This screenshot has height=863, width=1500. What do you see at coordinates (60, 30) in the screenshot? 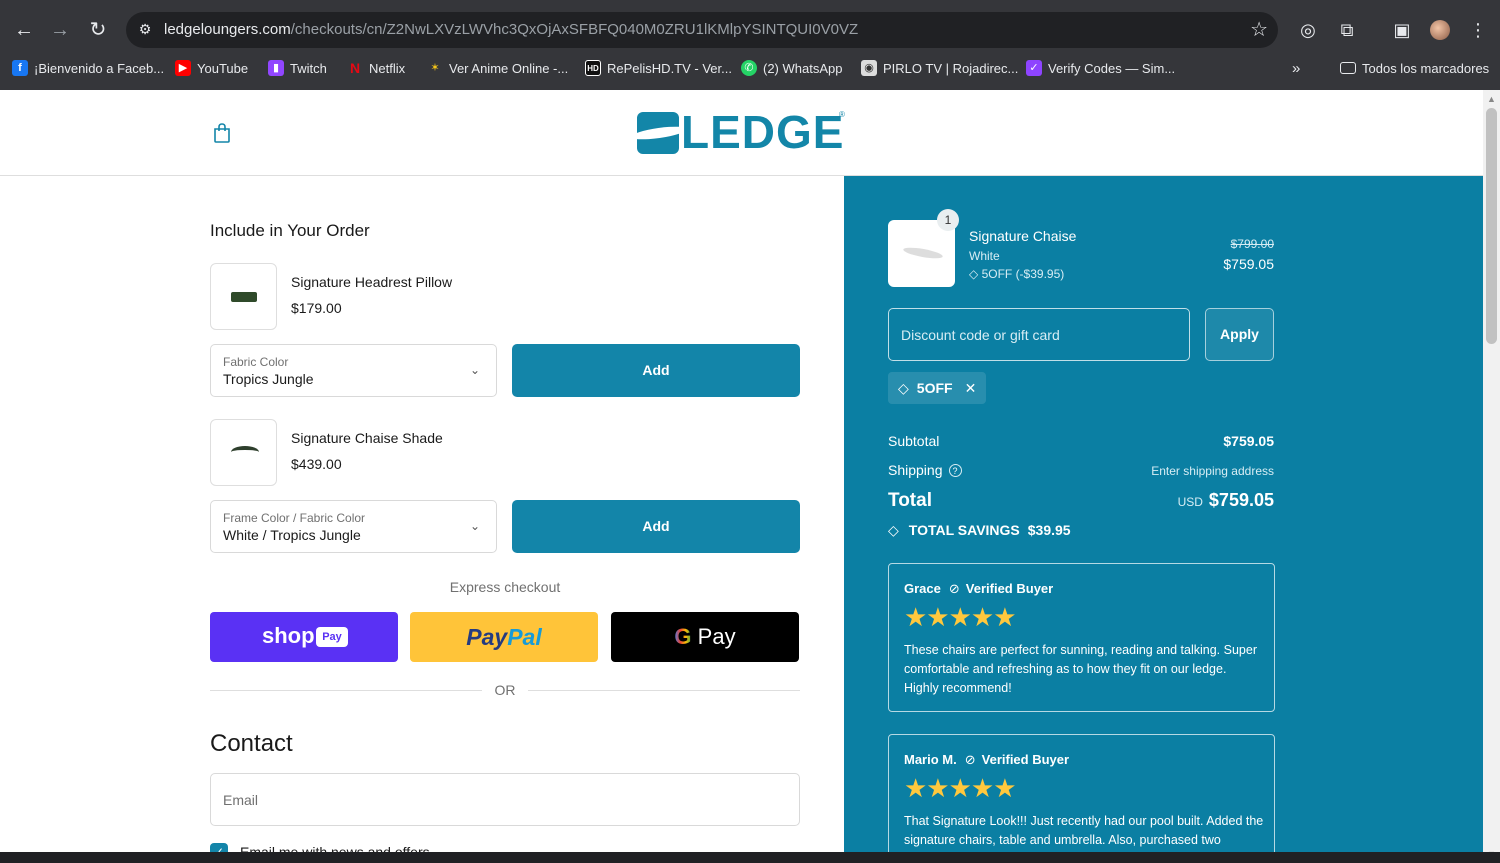
I see `forward-icon: →` at bounding box center [60, 30].